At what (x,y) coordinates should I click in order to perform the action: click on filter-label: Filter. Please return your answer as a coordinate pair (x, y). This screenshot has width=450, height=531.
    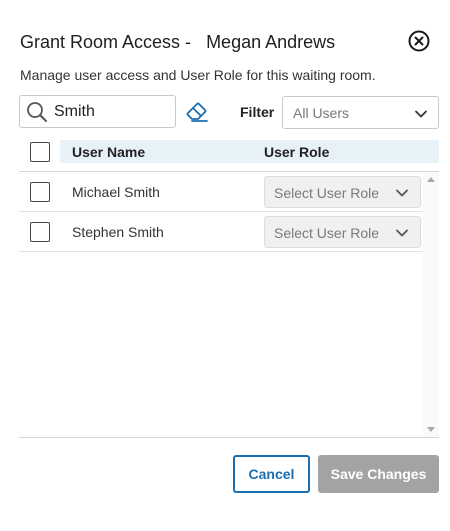
    Looking at the image, I should click on (257, 112).